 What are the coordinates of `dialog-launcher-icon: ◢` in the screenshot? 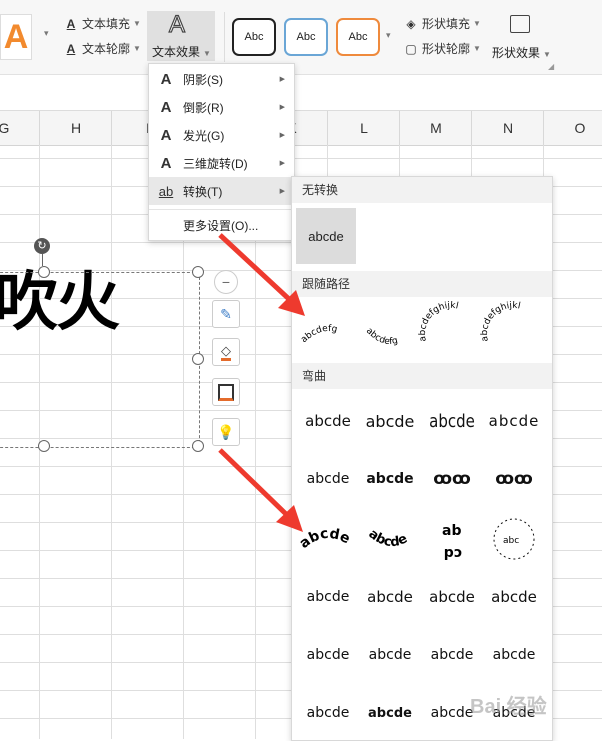 It's located at (551, 66).